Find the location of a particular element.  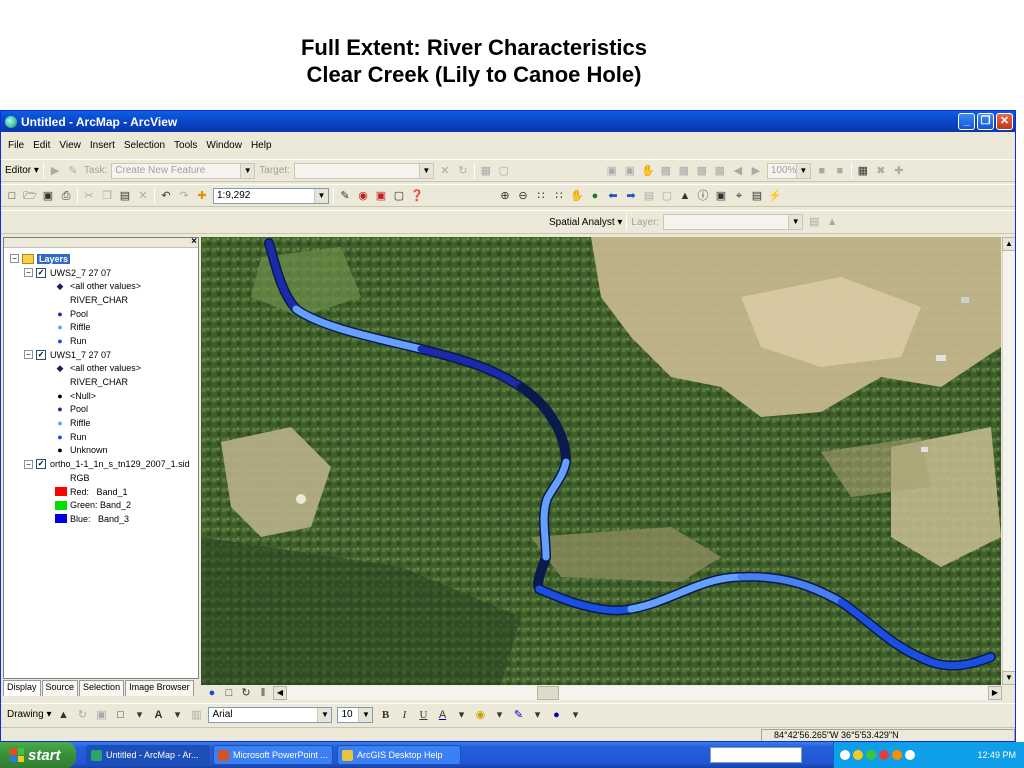

tab-display: Display is located at coordinates (22, 688).